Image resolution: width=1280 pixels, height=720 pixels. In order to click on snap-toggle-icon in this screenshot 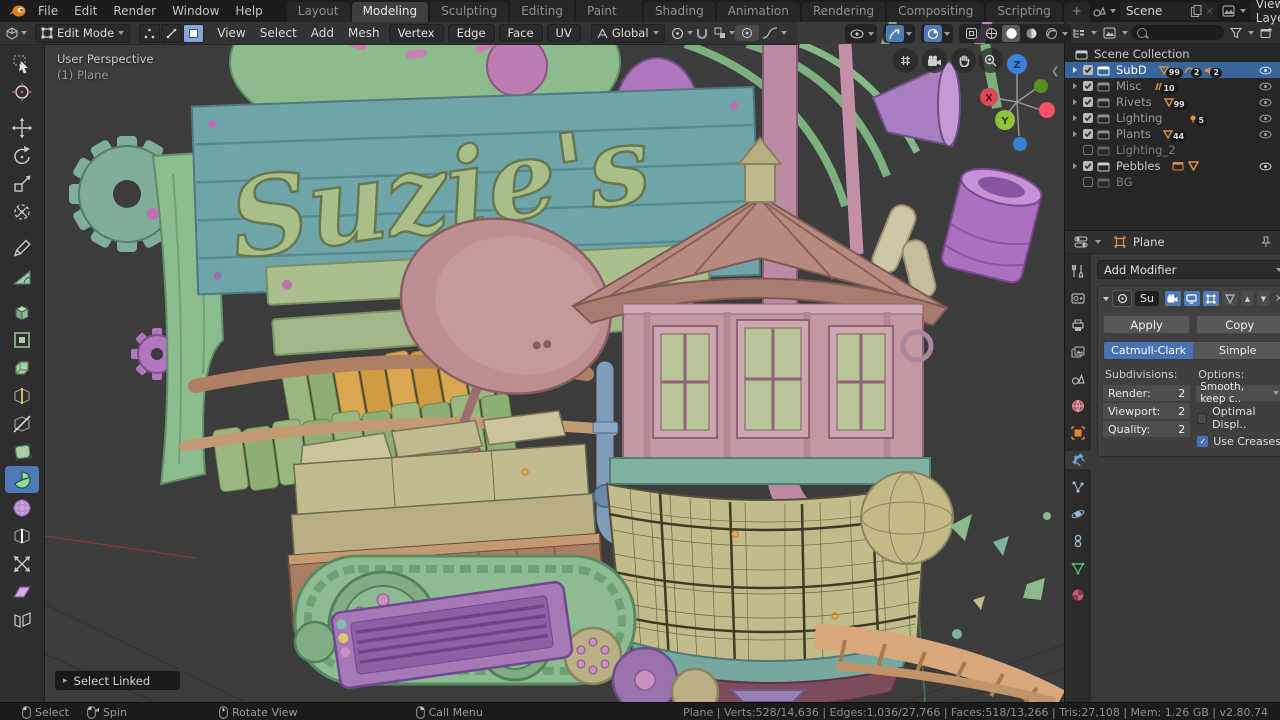, I will do `click(895, 33)`.